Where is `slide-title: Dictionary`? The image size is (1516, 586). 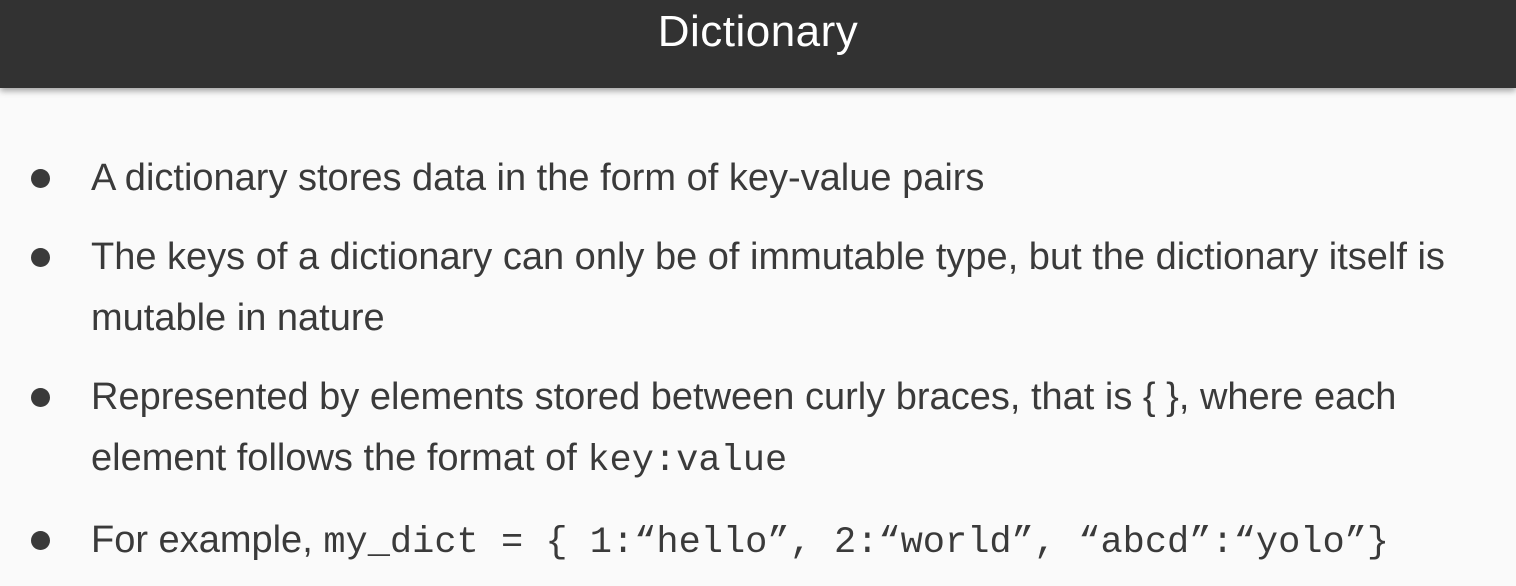 slide-title: Dictionary is located at coordinates (758, 31).